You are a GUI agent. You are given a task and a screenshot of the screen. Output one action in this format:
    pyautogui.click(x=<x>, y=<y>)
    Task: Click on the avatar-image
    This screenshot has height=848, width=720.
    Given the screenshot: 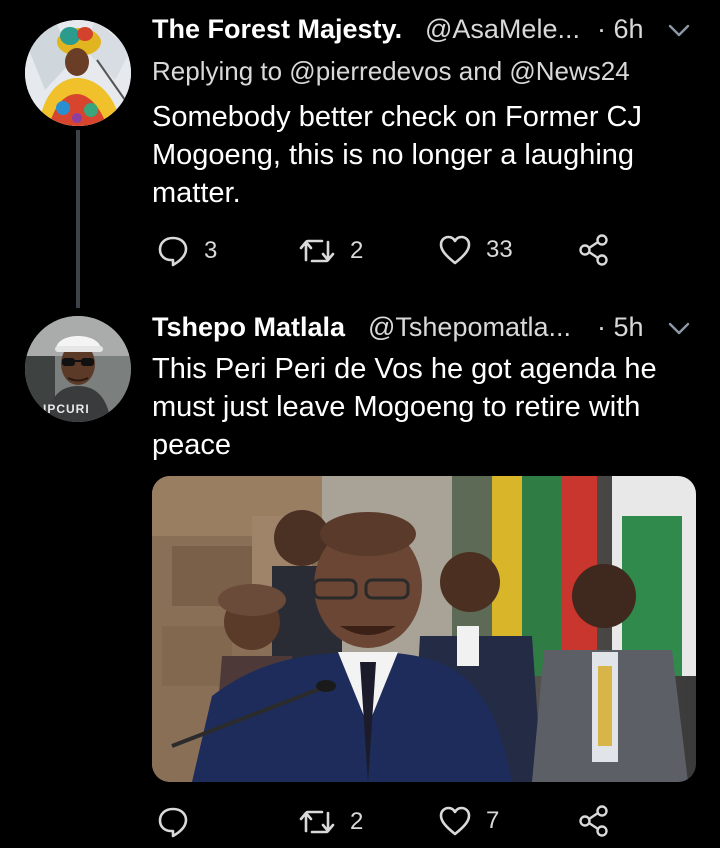 What is the action you would take?
    pyautogui.click(x=78, y=73)
    